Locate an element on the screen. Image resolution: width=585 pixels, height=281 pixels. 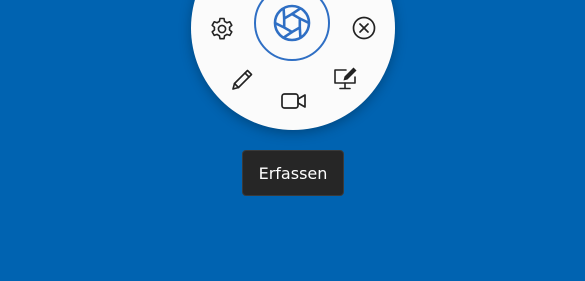
settings-button is located at coordinates (222, 29).